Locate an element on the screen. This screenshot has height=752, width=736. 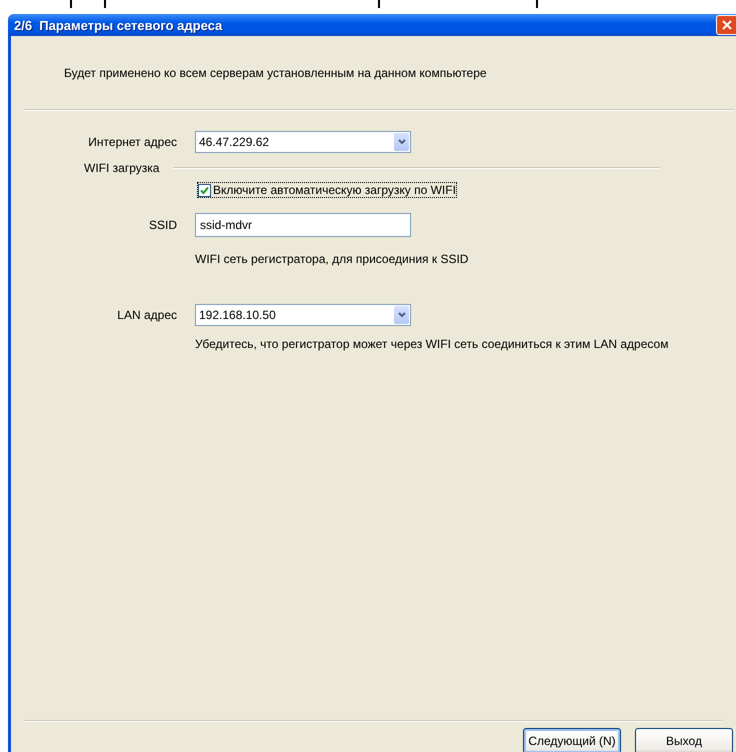
ssid-field: ssid-mdvr is located at coordinates (303, 225).